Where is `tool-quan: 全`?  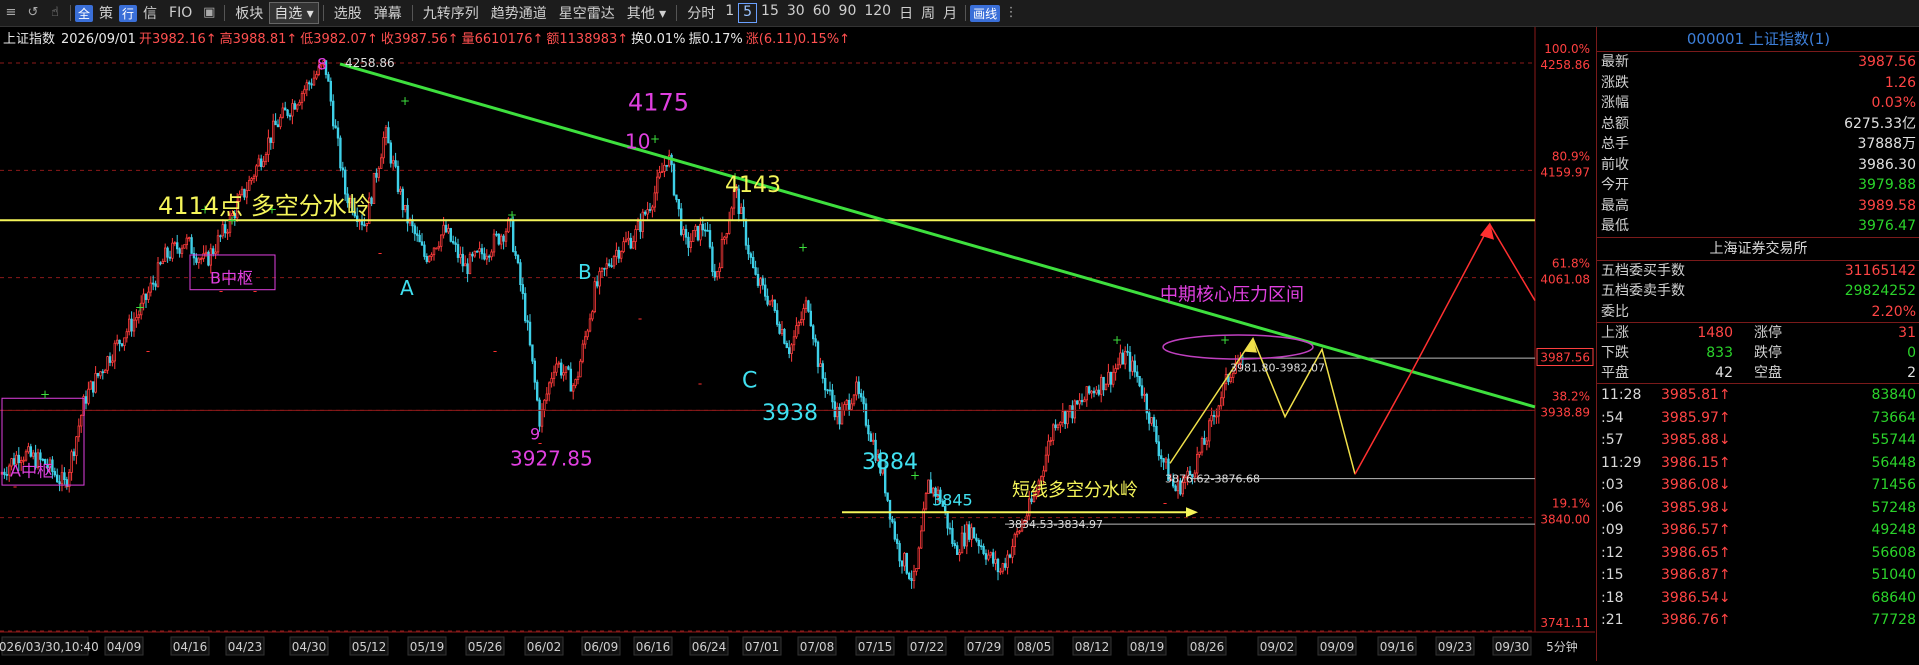 tool-quan: 全 is located at coordinates (84, 13).